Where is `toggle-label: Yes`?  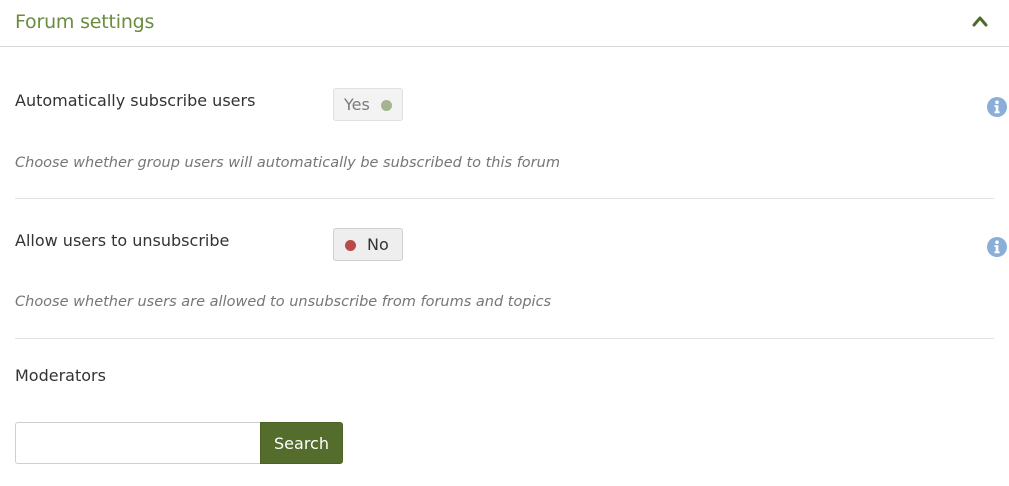 toggle-label: Yes is located at coordinates (357, 104).